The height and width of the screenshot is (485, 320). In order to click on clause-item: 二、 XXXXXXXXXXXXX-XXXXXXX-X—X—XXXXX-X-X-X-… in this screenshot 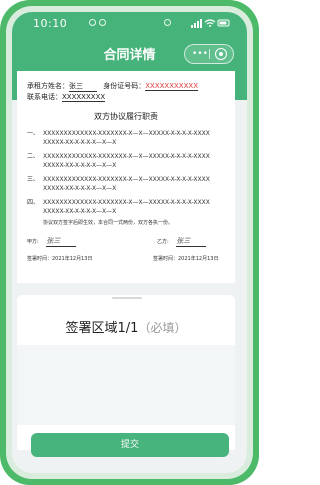, I will do `click(118, 155)`.